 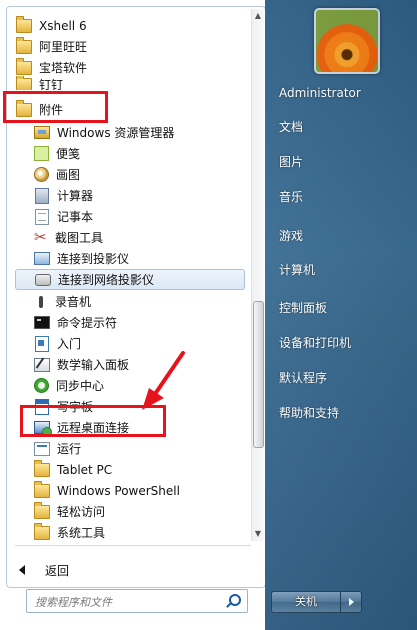 What do you see at coordinates (140, 511) in the screenshot?
I see `program-item-ease-of-access: 轻松访问` at bounding box center [140, 511].